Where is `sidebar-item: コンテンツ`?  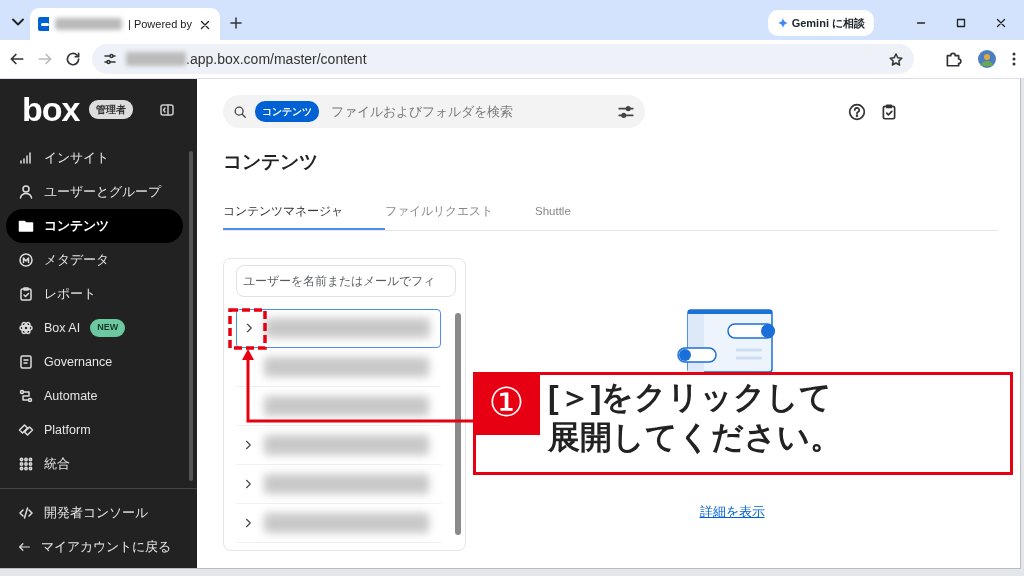
sidebar-item: コンテンツ is located at coordinates (94, 226).